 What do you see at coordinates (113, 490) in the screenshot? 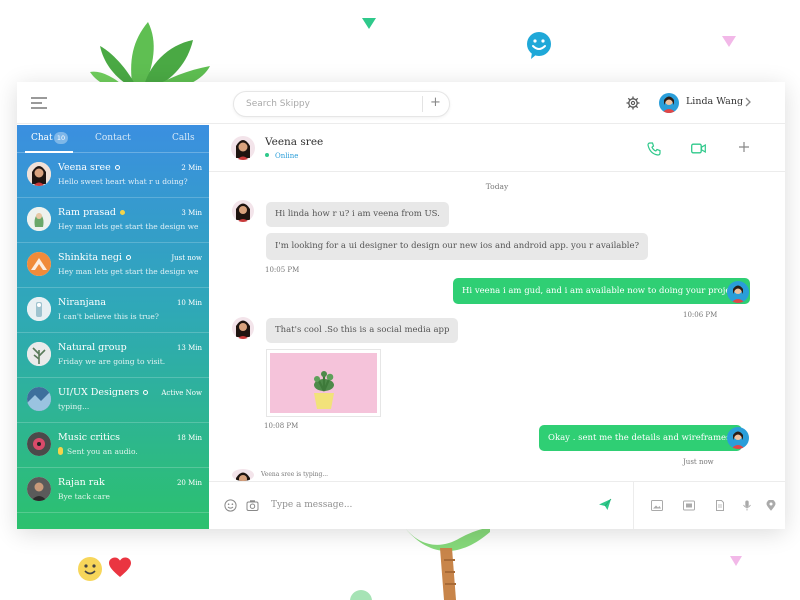
I see `conversation-item: Rajan rak 20 Min Bye tack care` at bounding box center [113, 490].